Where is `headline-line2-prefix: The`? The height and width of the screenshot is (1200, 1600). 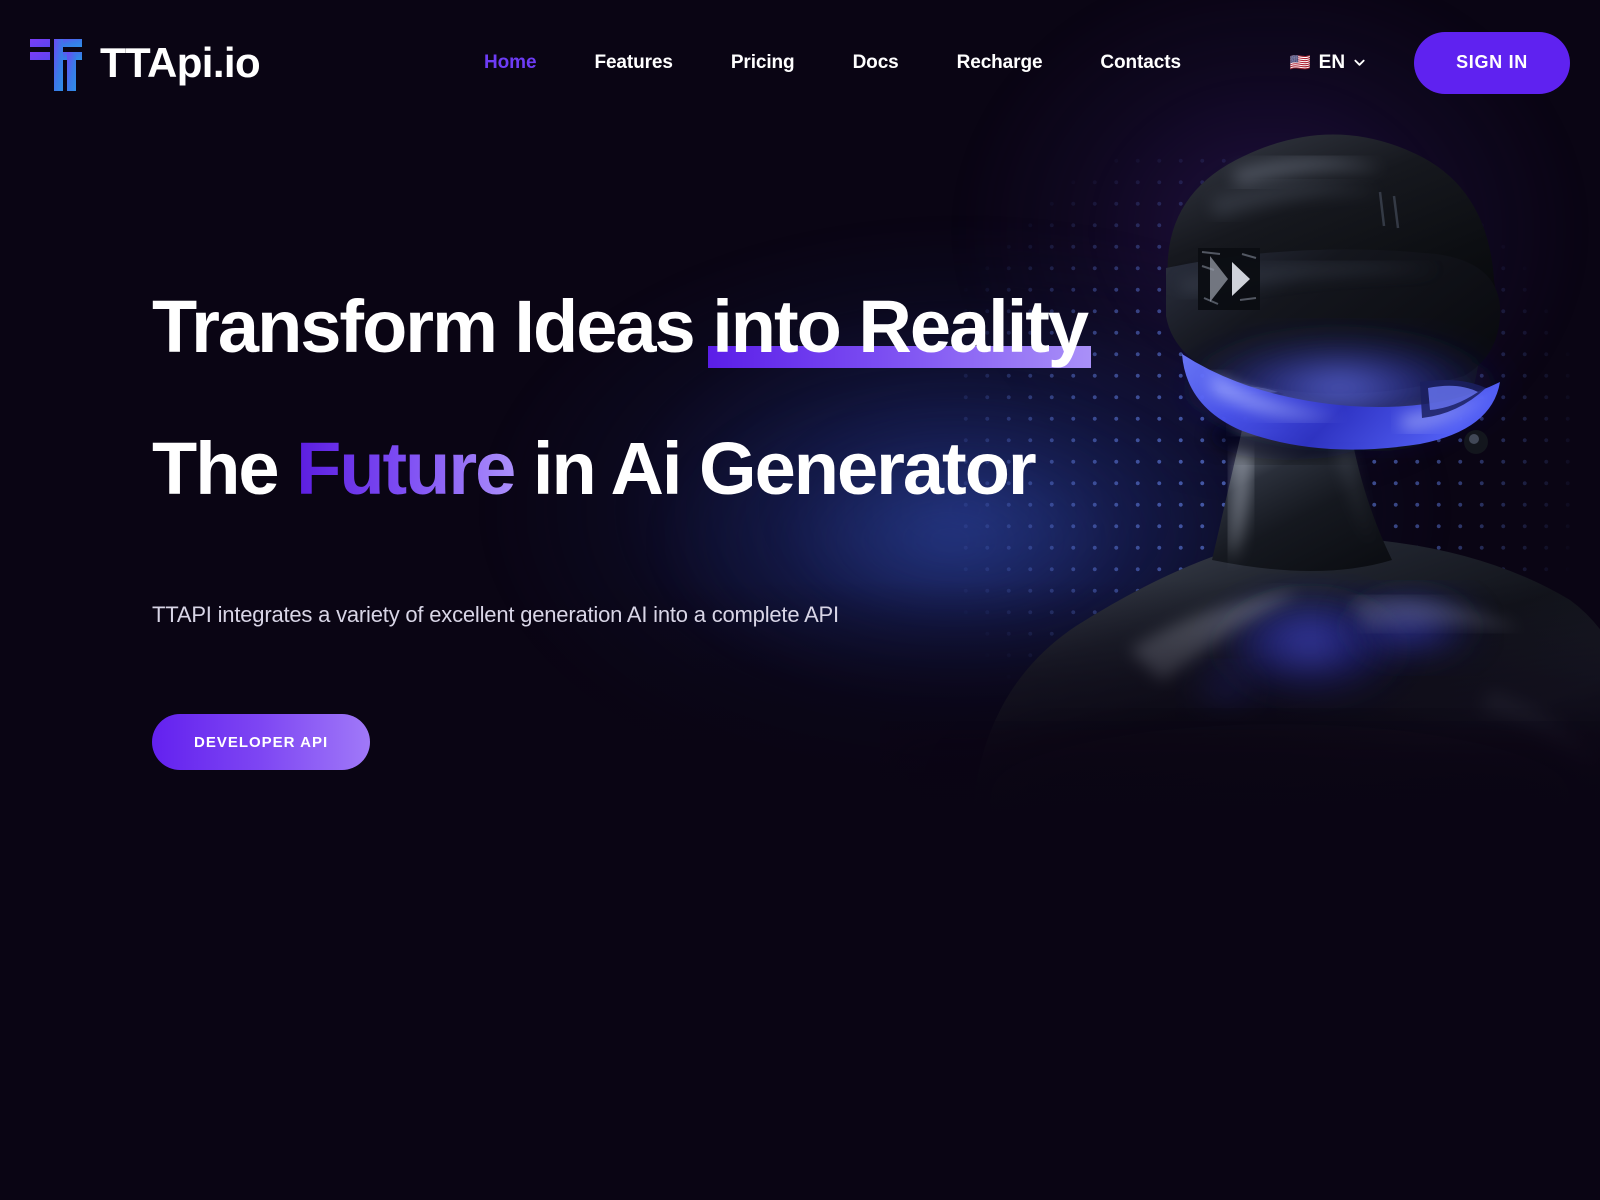
headline-line2-prefix: The is located at coordinates (224, 468).